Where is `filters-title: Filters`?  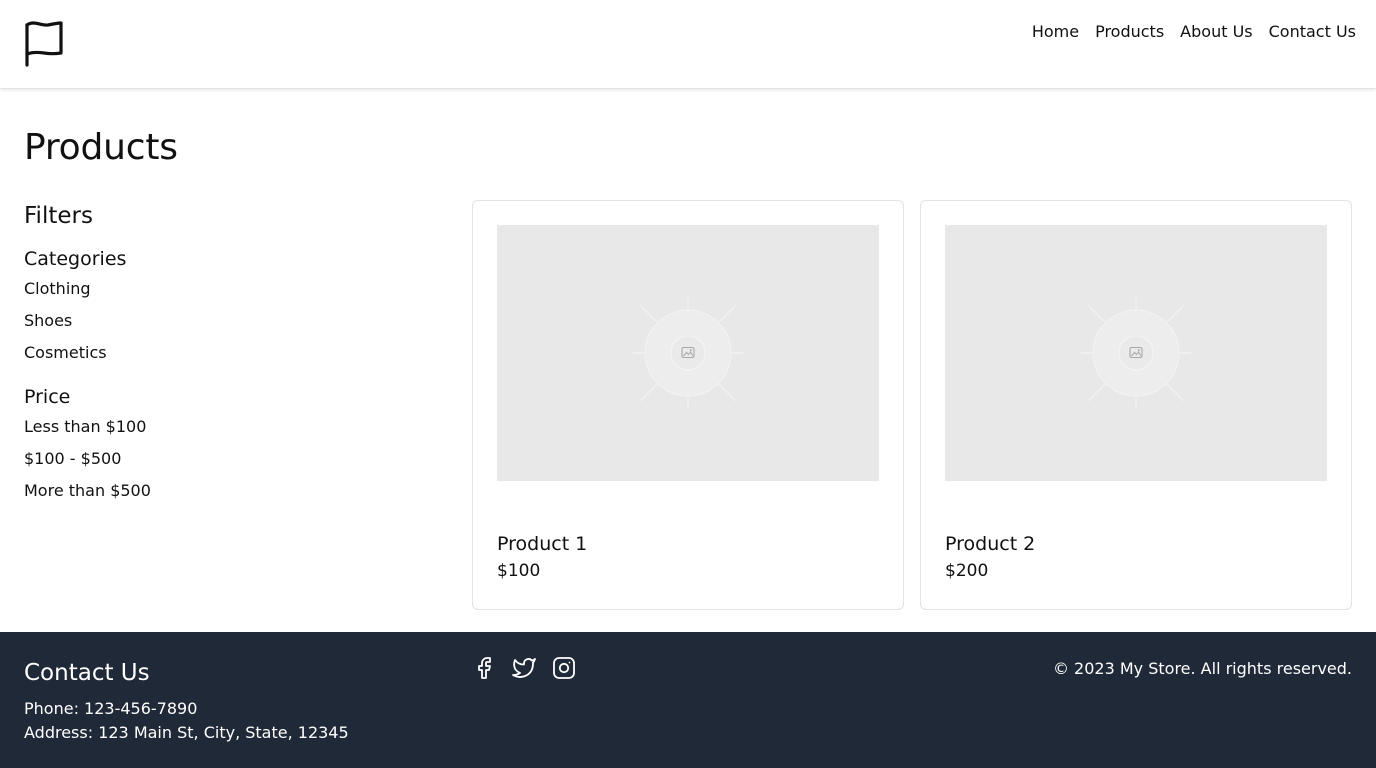
filters-title: Filters is located at coordinates (58, 216).